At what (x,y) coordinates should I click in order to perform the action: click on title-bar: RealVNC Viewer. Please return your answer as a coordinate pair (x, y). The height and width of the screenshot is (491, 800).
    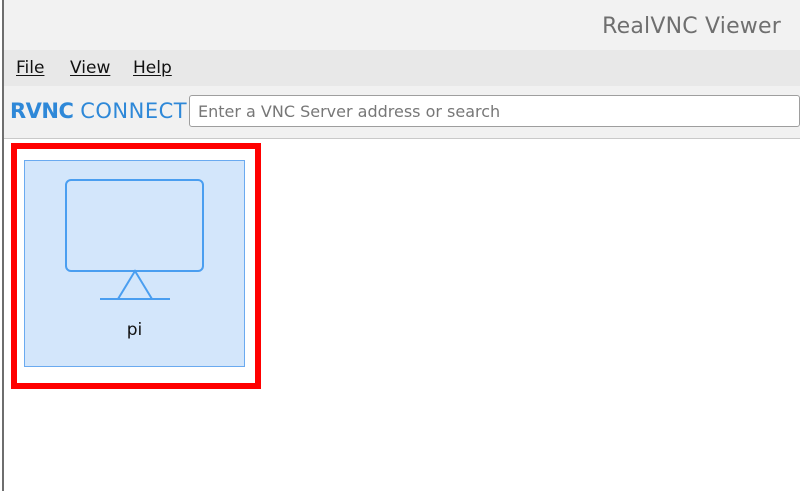
    Looking at the image, I should click on (402, 25).